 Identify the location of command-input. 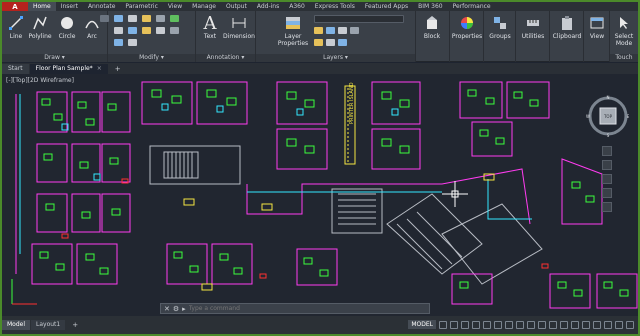
(288, 308).